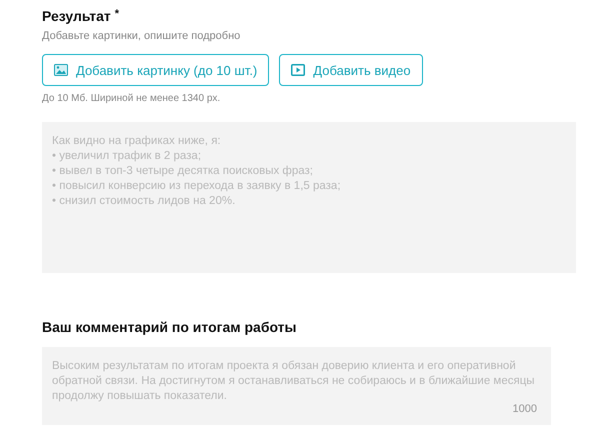 This screenshot has width=591, height=439. What do you see at coordinates (169, 327) in the screenshot?
I see `section-title: Ваш комментарий по итогам работы` at bounding box center [169, 327].